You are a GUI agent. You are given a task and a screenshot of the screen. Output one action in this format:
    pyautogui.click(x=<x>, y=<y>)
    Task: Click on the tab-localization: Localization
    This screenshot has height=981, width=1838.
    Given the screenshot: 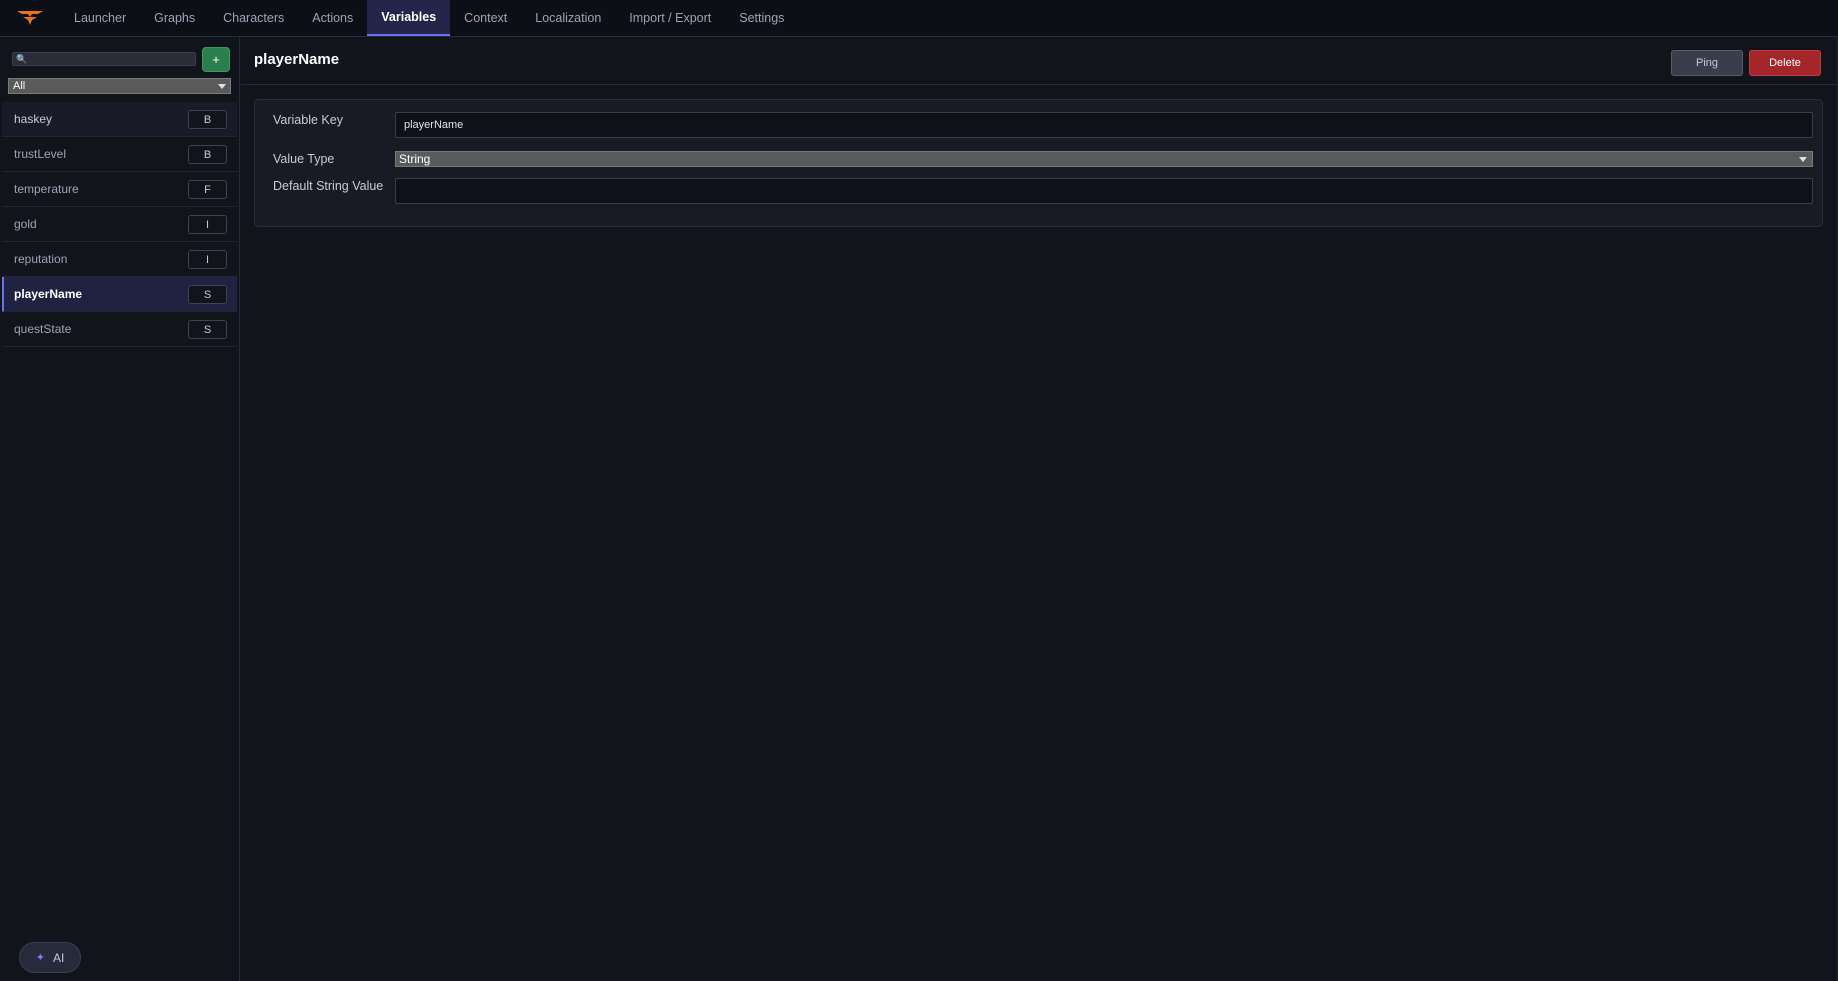 What is the action you would take?
    pyautogui.click(x=568, y=18)
    